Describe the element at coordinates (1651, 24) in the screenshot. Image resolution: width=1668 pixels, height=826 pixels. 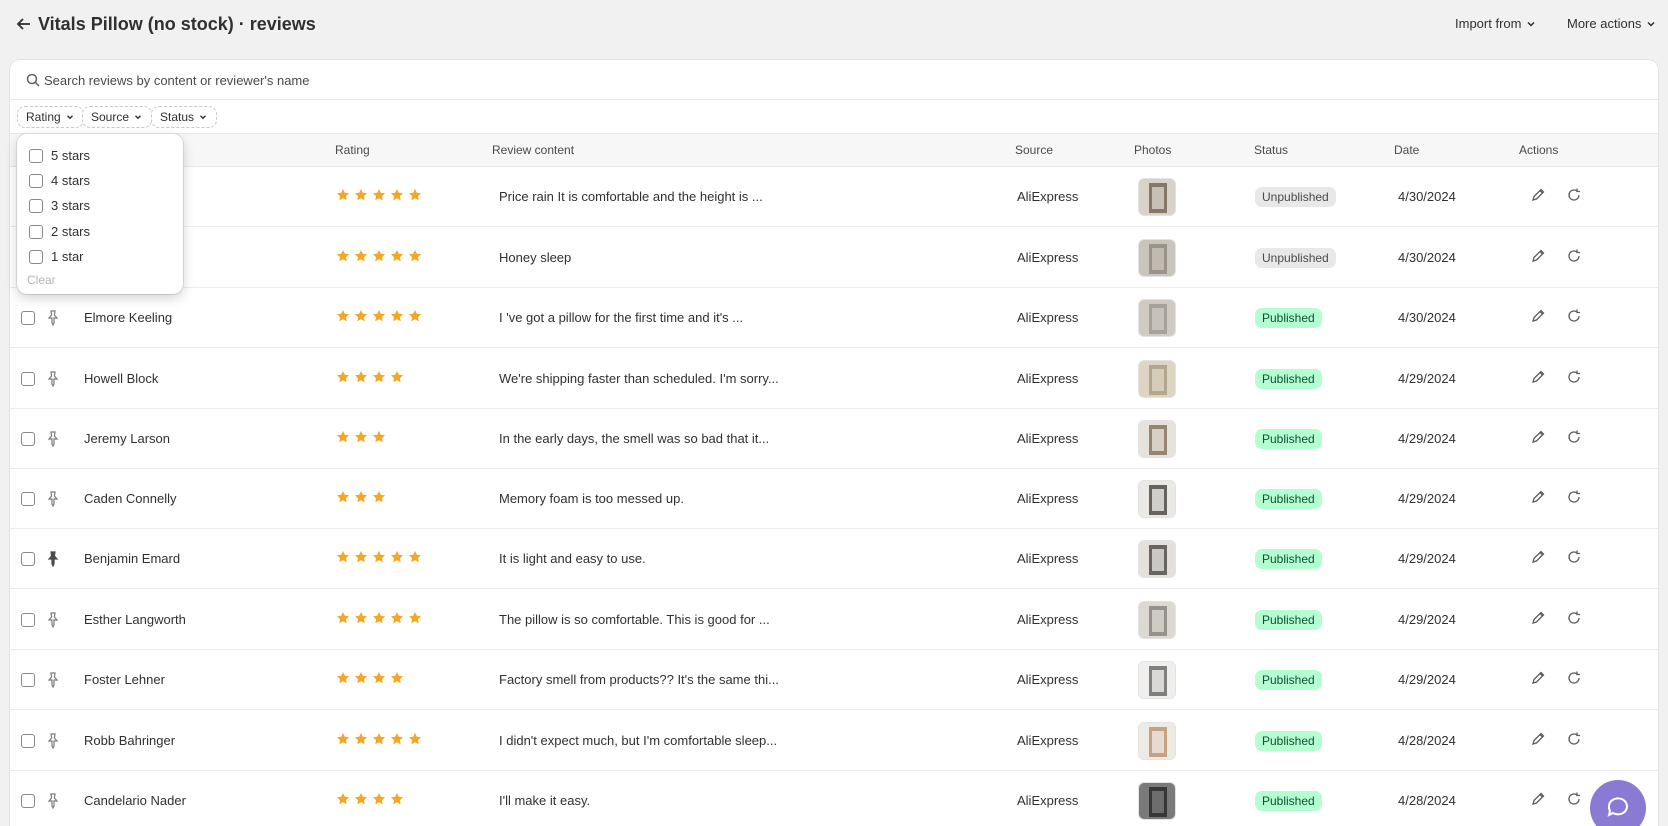
I see `chevron-down-icon` at that location.